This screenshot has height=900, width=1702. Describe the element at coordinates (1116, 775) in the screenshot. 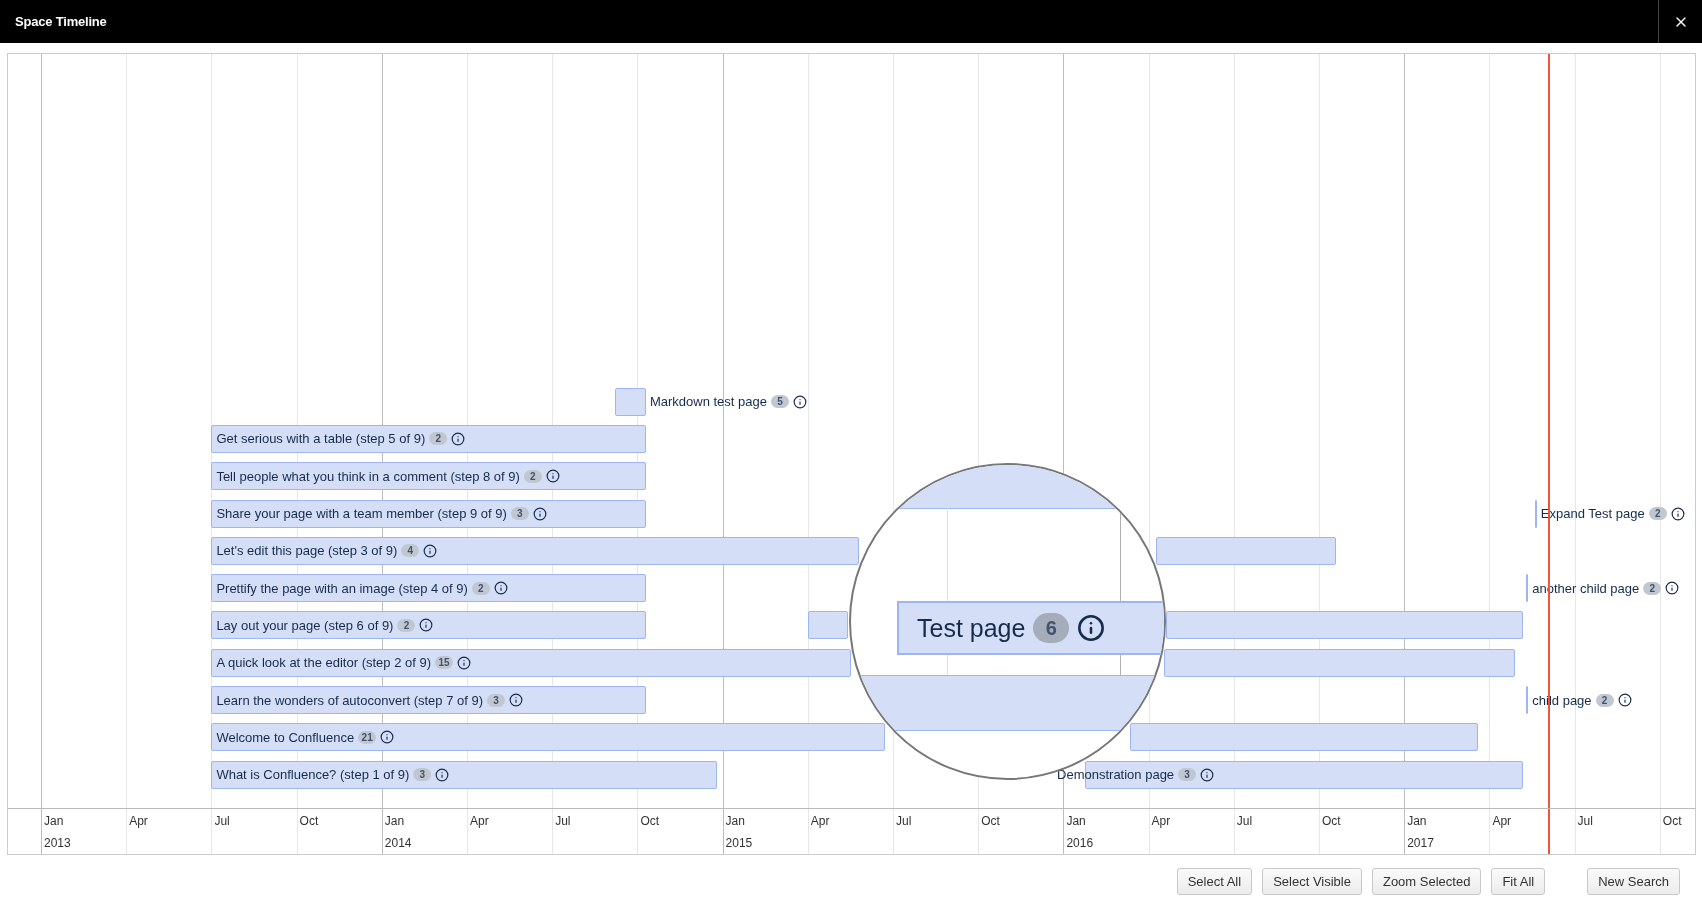

I see `item-title: Demonstration page` at that location.